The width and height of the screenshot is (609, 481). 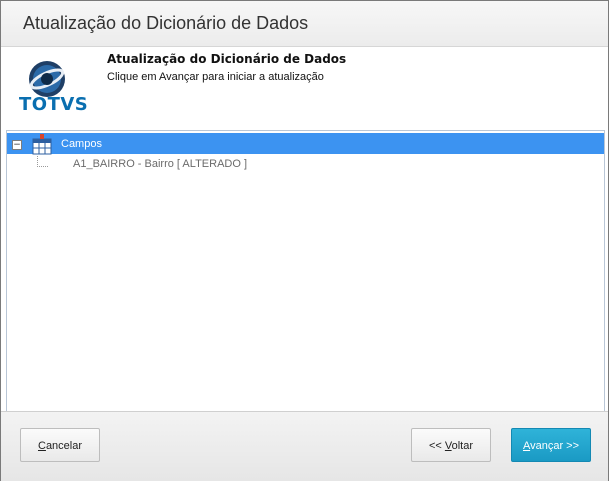 I want to click on next-button: Avançar >>, so click(x=551, y=445).